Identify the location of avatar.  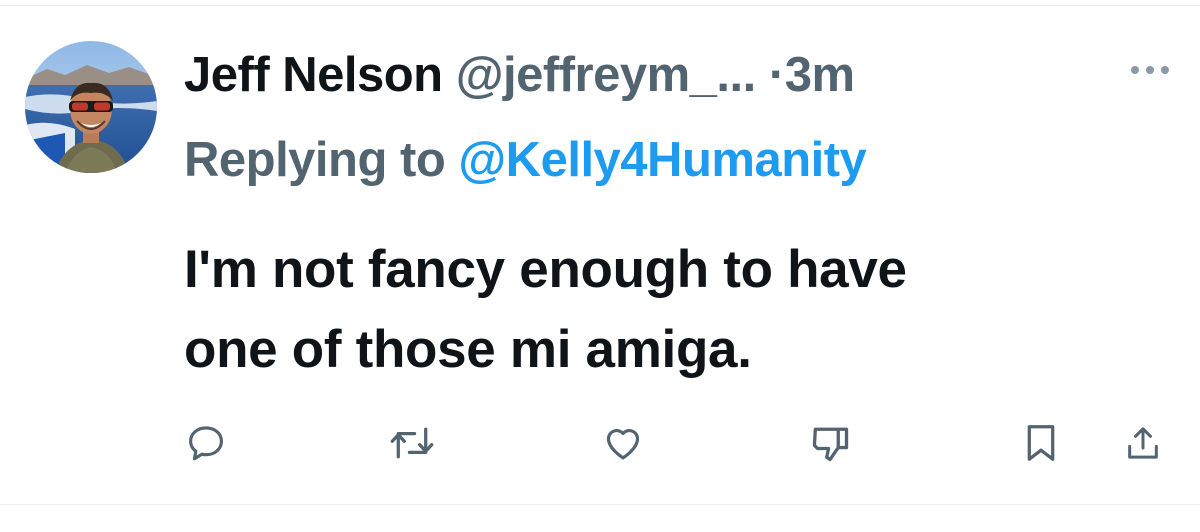
(91, 107).